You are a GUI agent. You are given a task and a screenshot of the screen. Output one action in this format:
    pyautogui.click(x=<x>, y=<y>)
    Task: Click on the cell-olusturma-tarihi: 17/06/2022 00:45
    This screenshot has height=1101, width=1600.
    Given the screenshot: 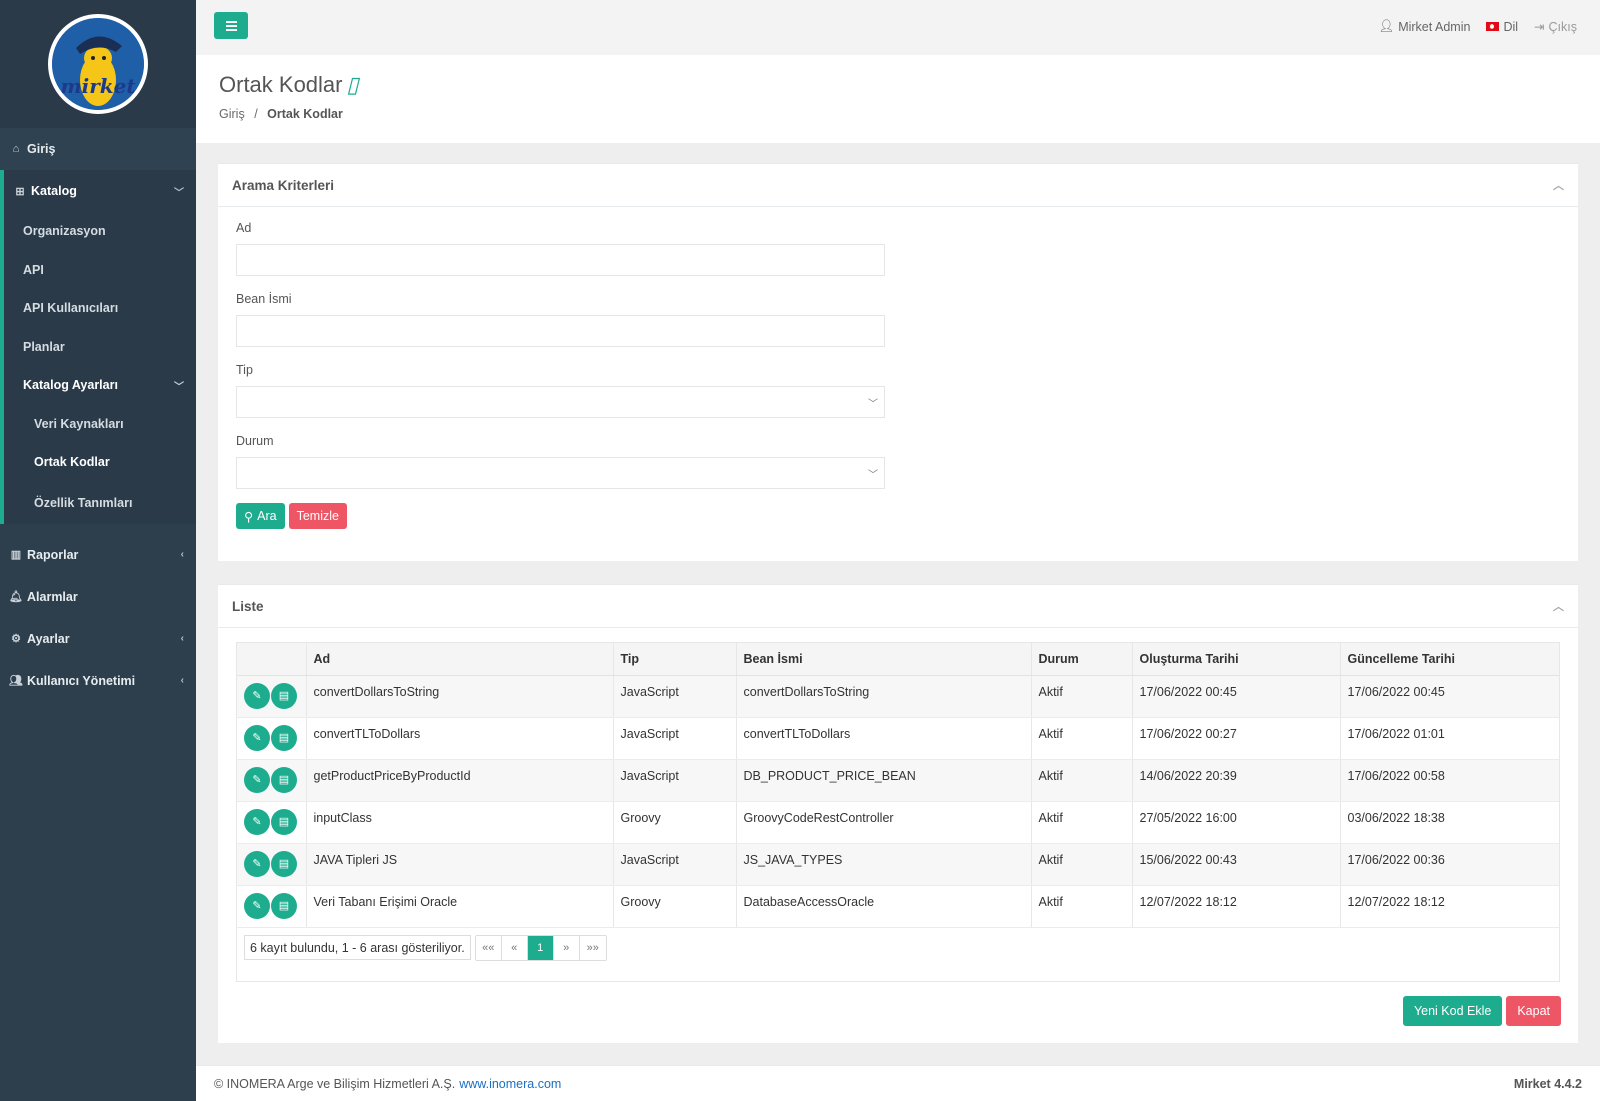 What is the action you would take?
    pyautogui.click(x=1236, y=696)
    